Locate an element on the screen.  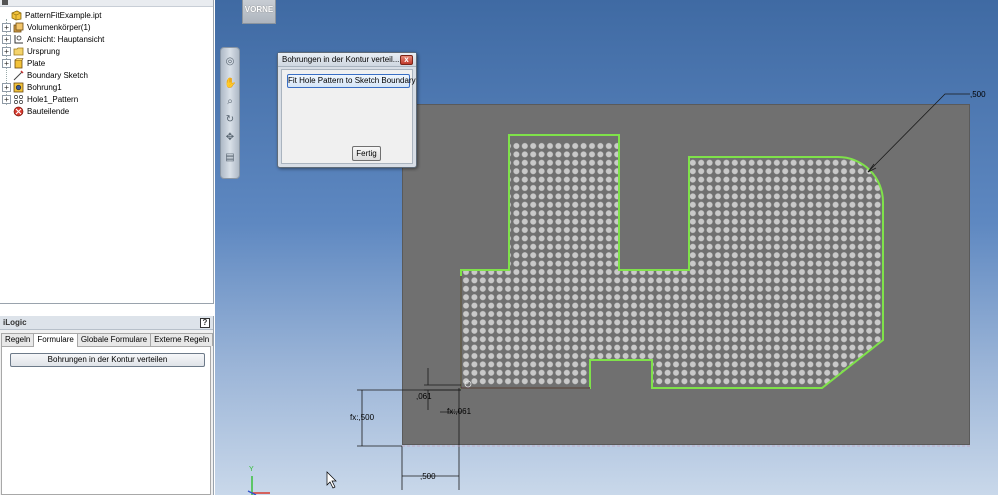
dimension-vertical-offset: ,061 is located at coordinates (424, 396).